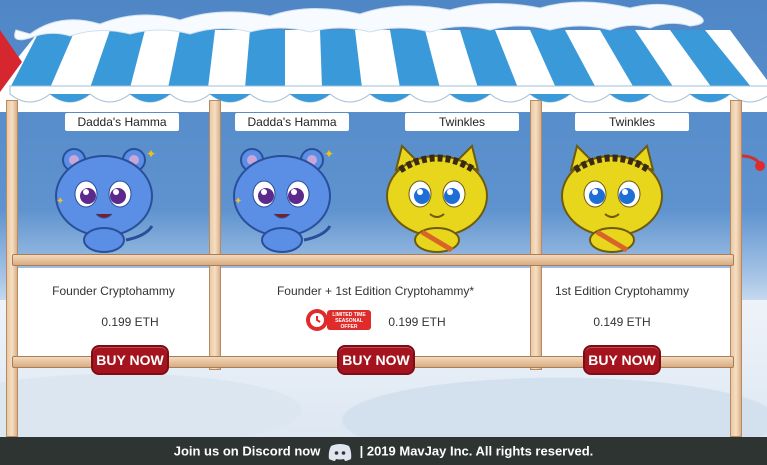 This screenshot has height=465, width=767. What do you see at coordinates (247, 451) in the screenshot?
I see `discord-join-link: Join us on Discord now` at bounding box center [247, 451].